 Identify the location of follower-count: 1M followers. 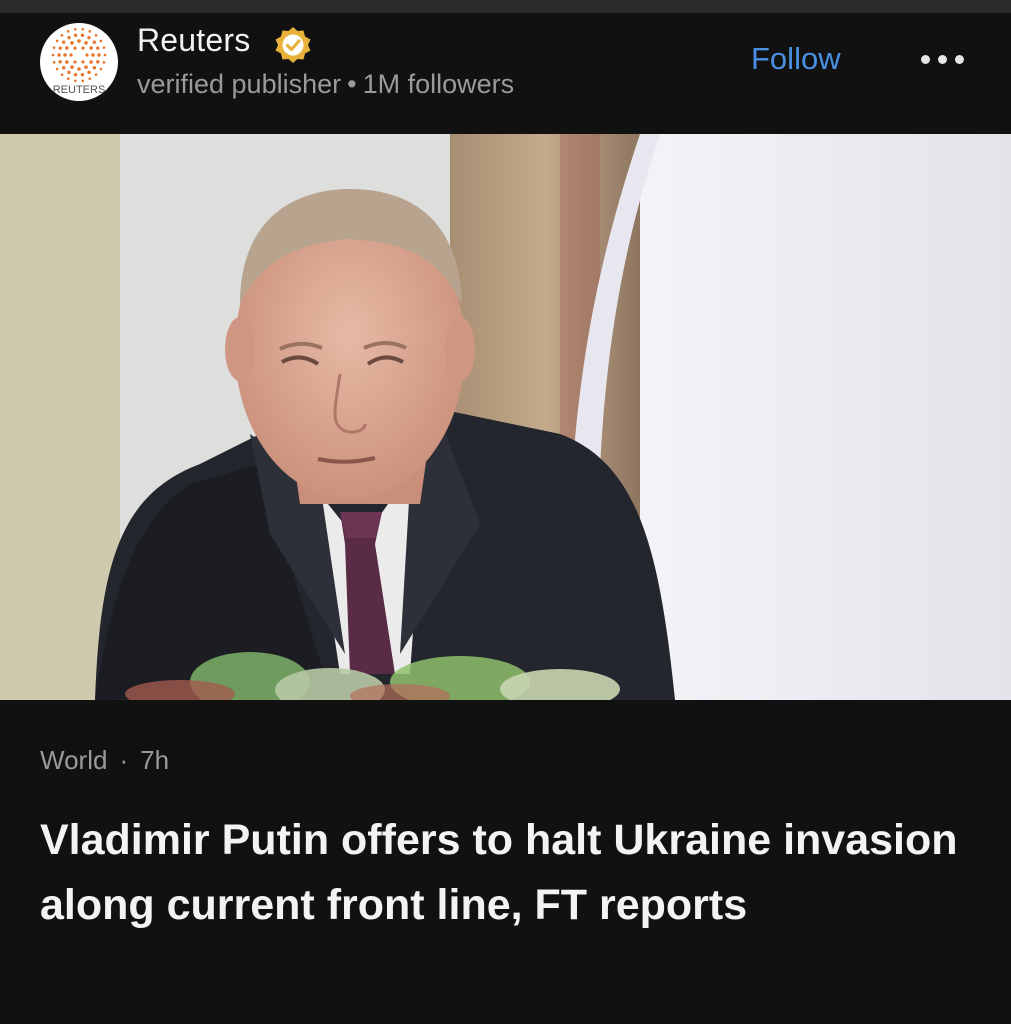
(438, 84).